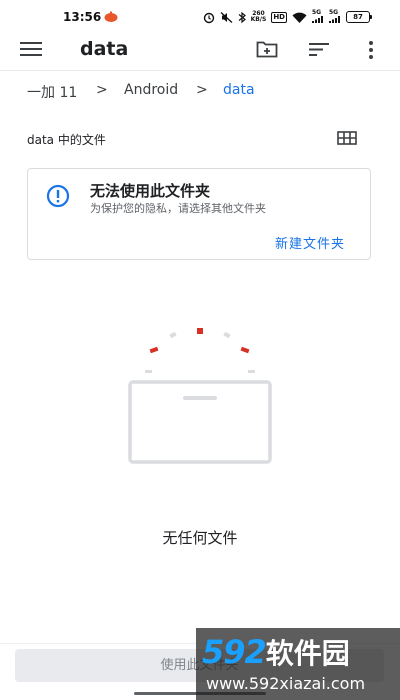  Describe the element at coordinates (310, 242) in the screenshot. I see `new-folder-button: 新建文件夹` at that location.